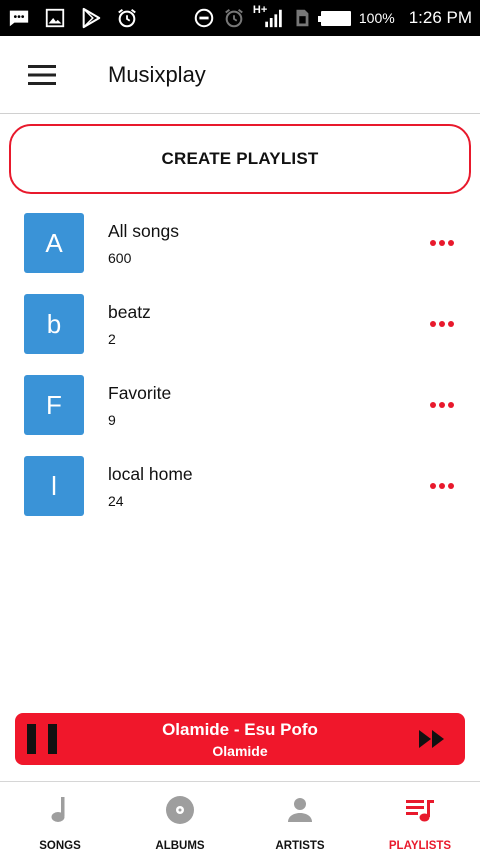  What do you see at coordinates (54, 243) in the screenshot?
I see `playlist-avatar: A` at bounding box center [54, 243].